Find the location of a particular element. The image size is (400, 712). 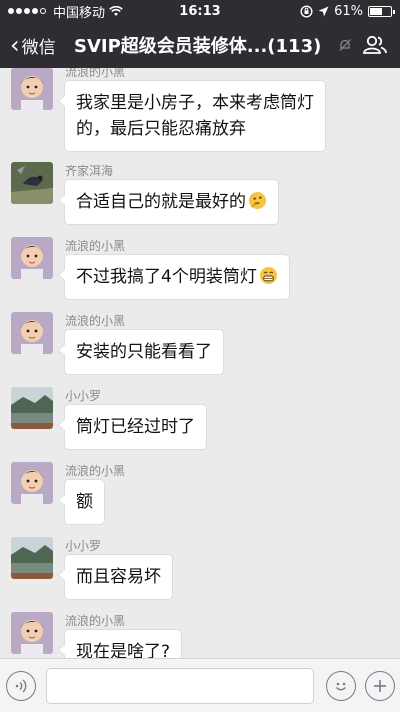

back-button: ‹ 微信 is located at coordinates (37, 45).